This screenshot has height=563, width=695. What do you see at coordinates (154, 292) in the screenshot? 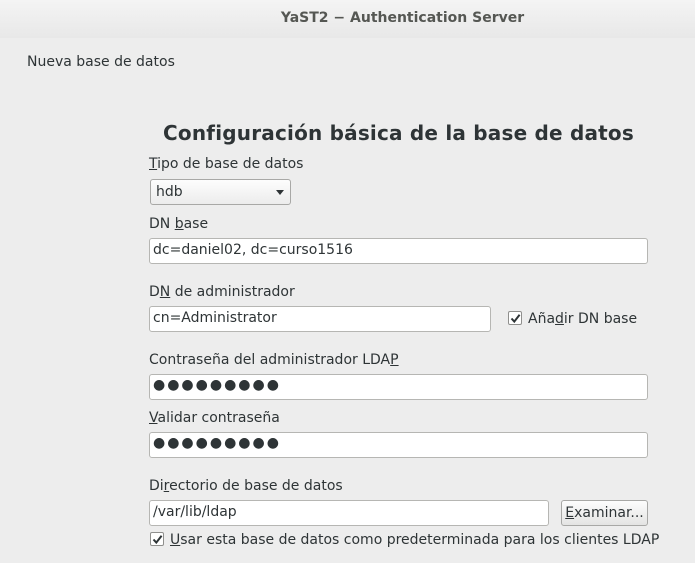
I see `admin-dn-label-prefix: D` at bounding box center [154, 292].